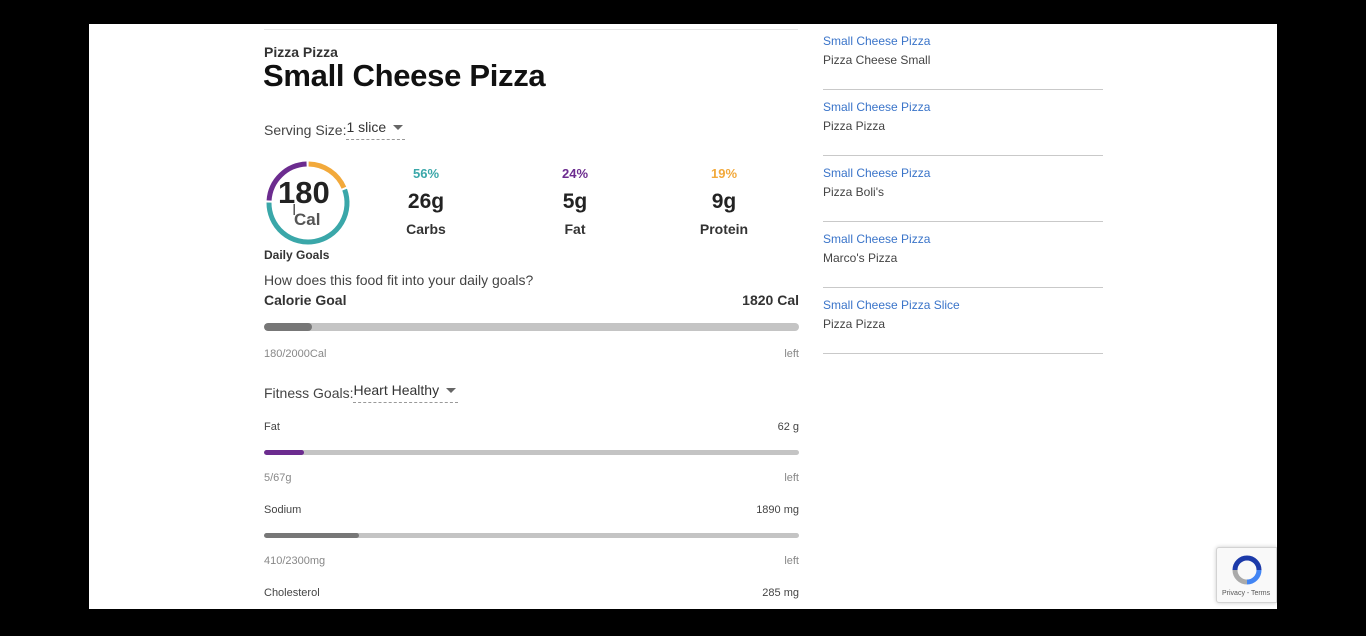 The width and height of the screenshot is (1366, 636). I want to click on macro-fat: 24% 5g Fat, so click(575, 201).